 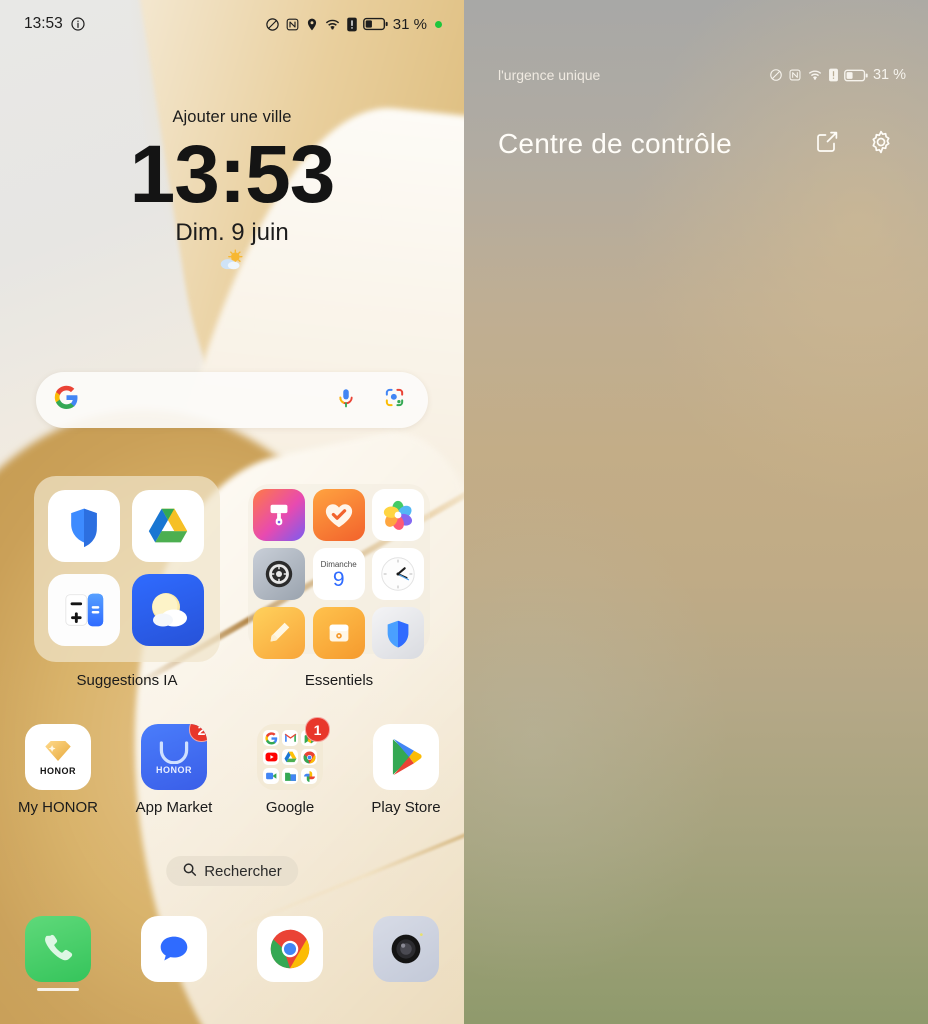 I want to click on drive-icon, so click(x=290, y=757).